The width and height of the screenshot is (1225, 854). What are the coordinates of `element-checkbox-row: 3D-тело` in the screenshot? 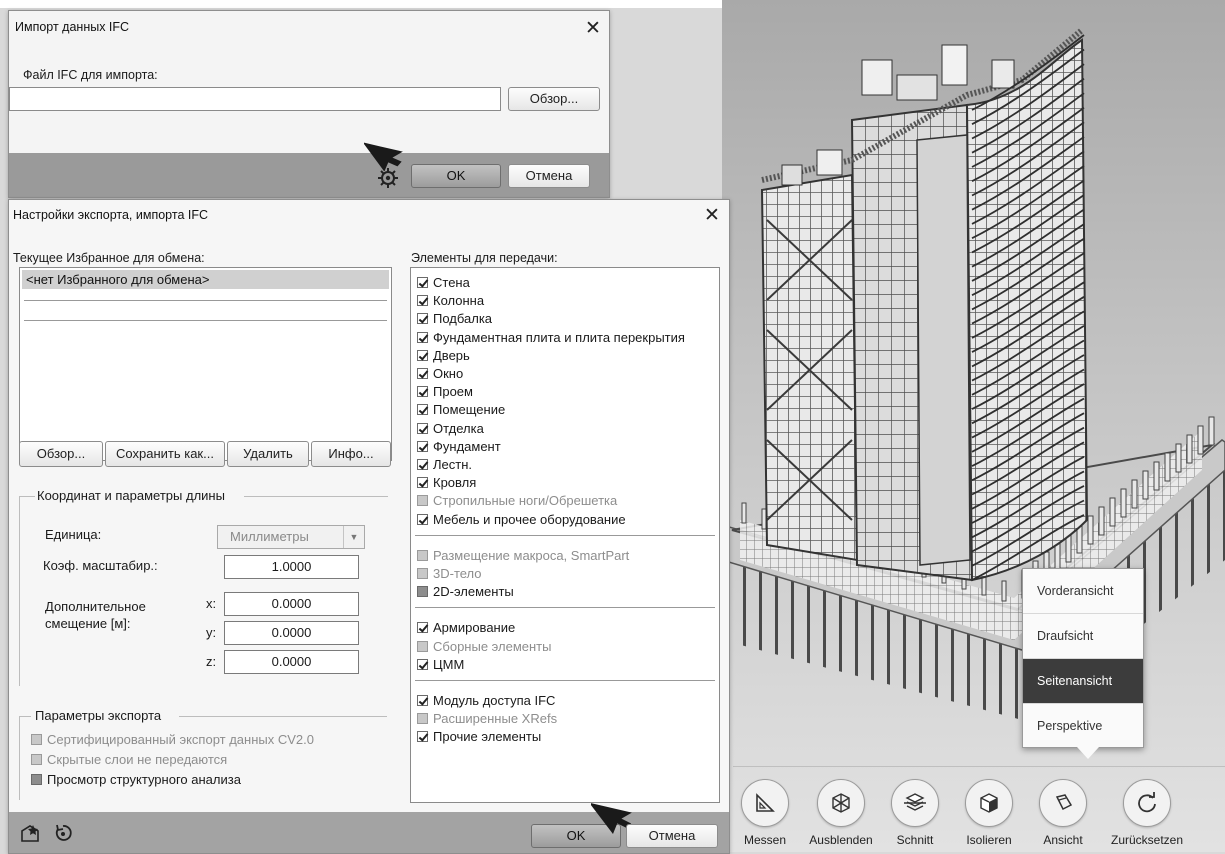 It's located at (449, 575).